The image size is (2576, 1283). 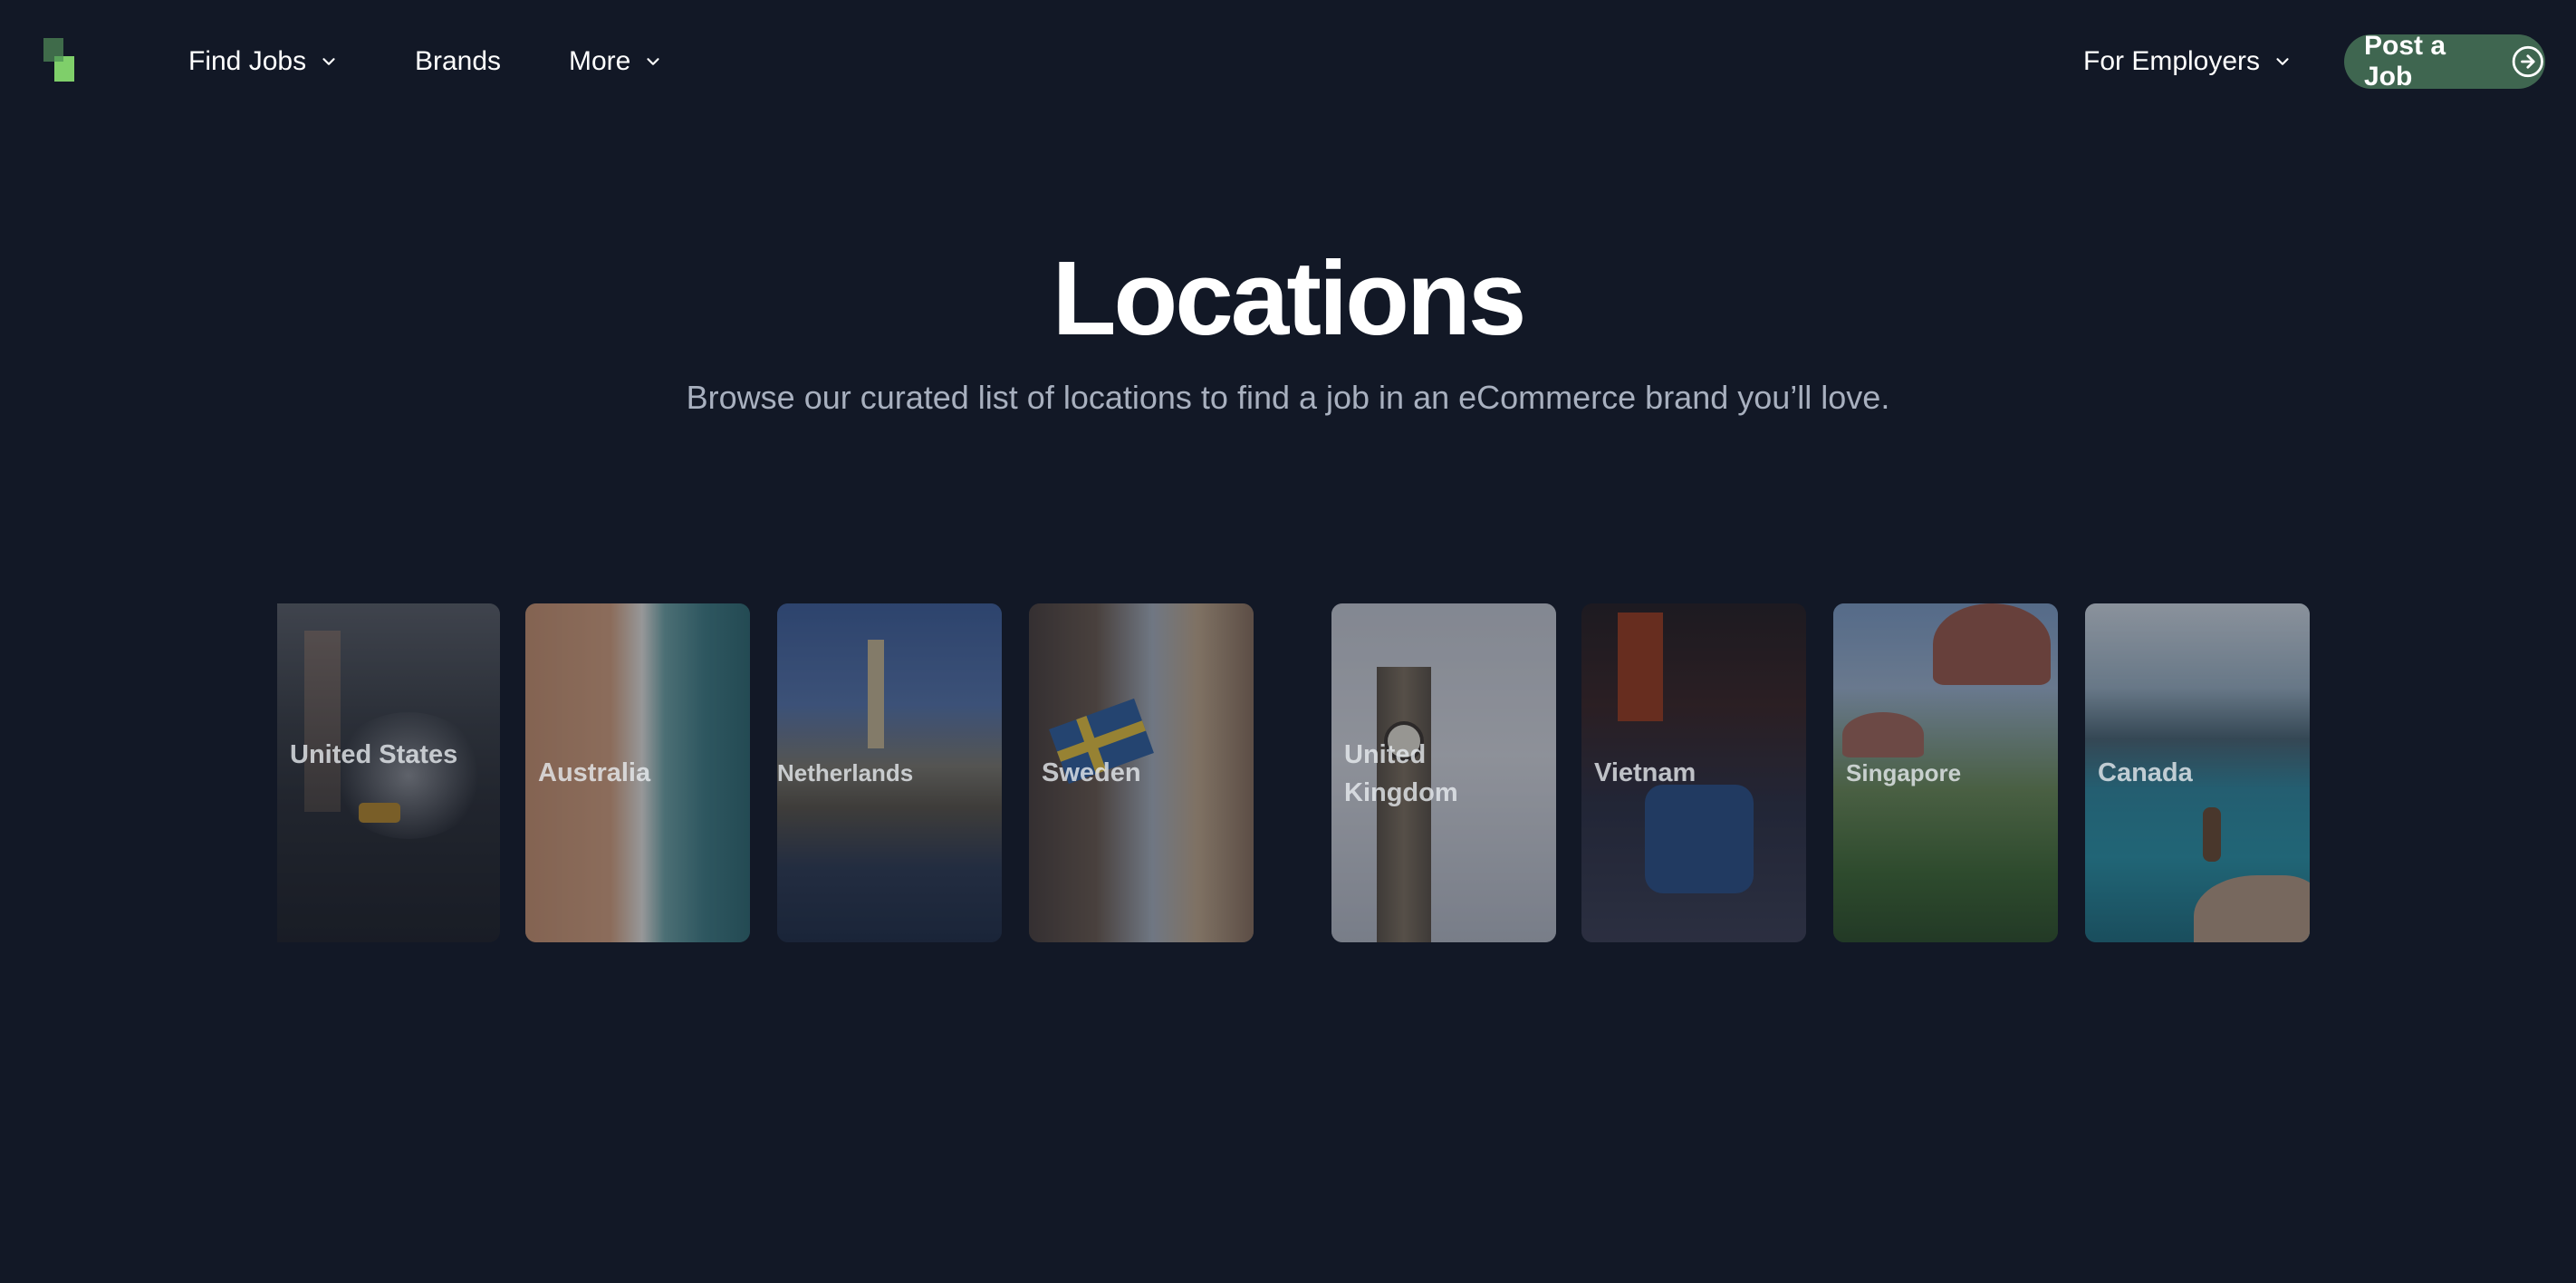 I want to click on nav-brands-label: Brands, so click(x=458, y=61).